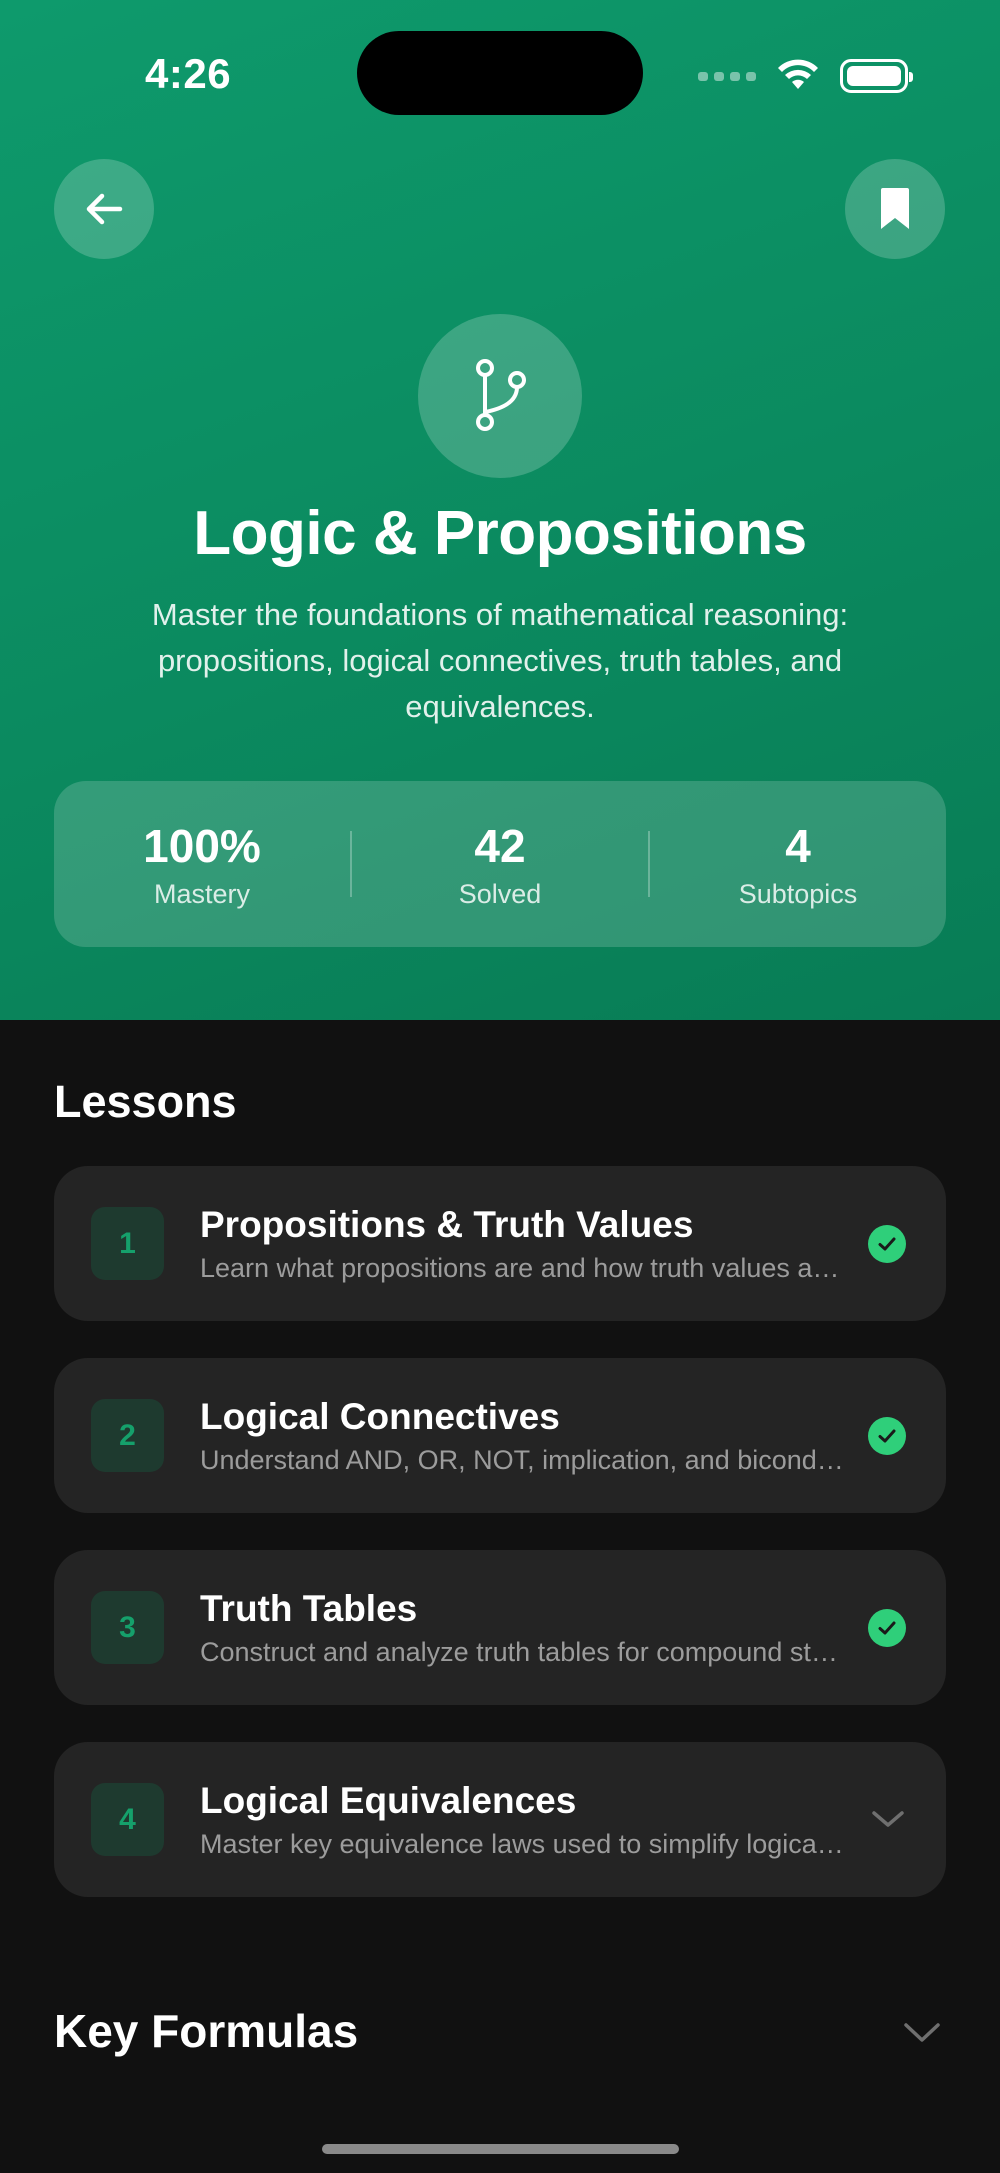  Describe the element at coordinates (127, 1819) in the screenshot. I see `lesson-number: 4` at that location.